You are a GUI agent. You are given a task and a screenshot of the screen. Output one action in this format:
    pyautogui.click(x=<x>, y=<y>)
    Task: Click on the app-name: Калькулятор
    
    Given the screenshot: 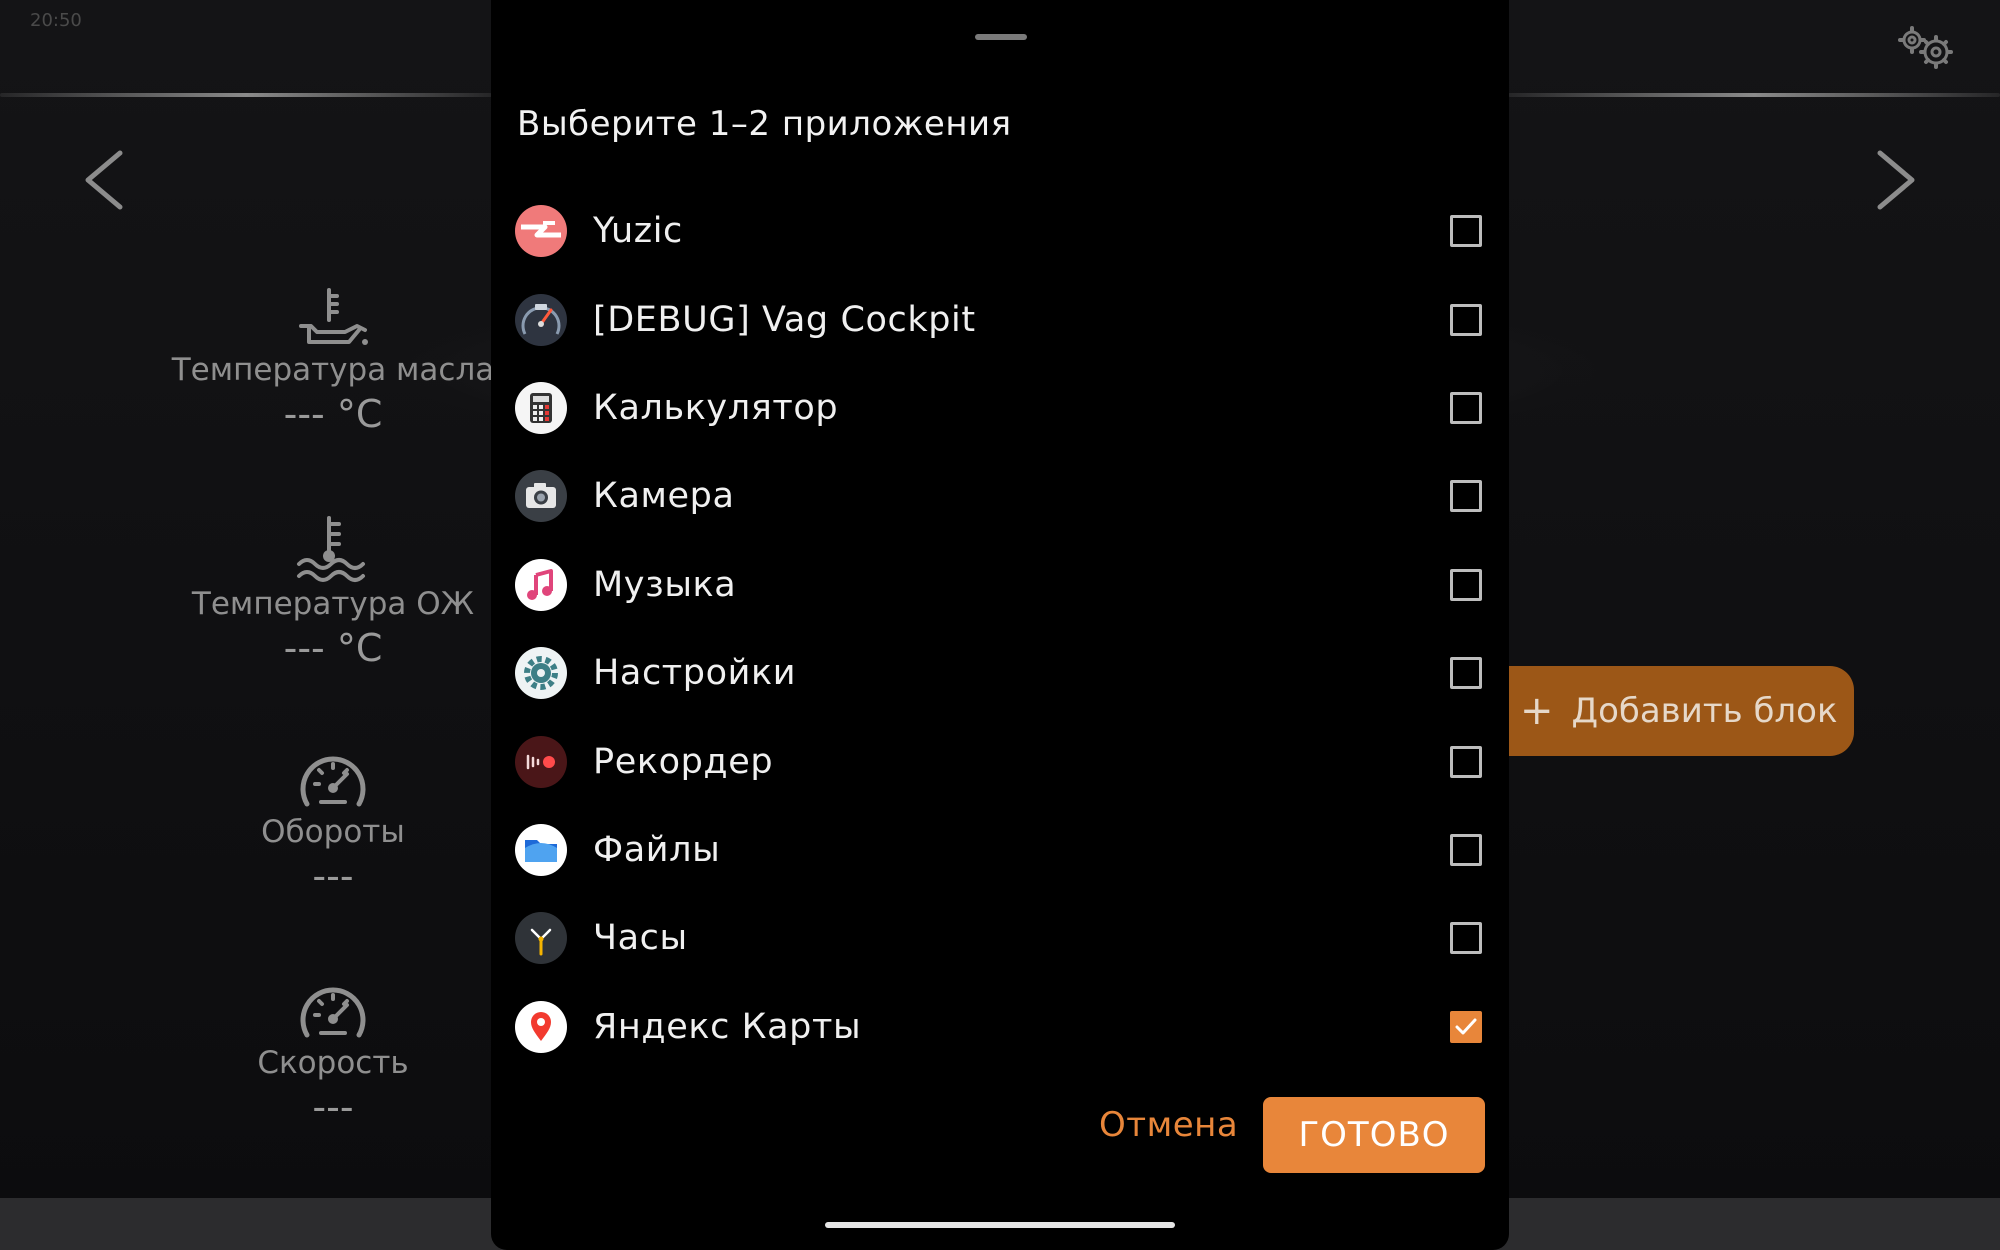 What is the action you would take?
    pyautogui.click(x=716, y=407)
    